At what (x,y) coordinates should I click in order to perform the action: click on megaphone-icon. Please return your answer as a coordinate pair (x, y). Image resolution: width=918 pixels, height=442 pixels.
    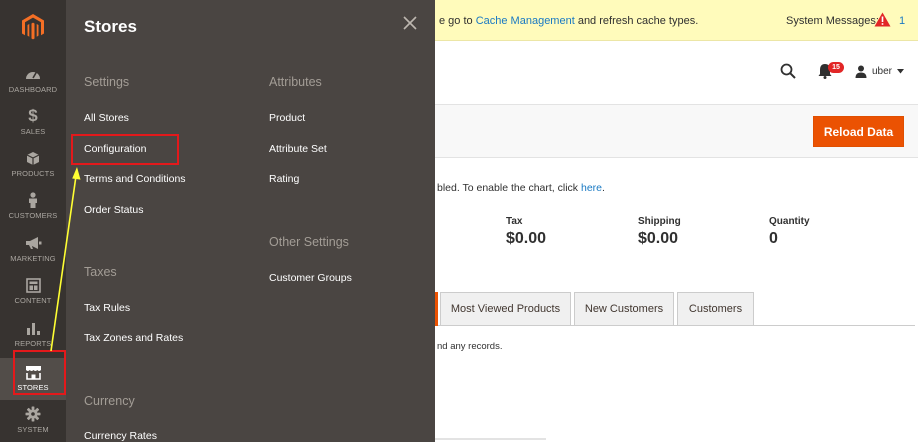
    Looking at the image, I should click on (33, 243).